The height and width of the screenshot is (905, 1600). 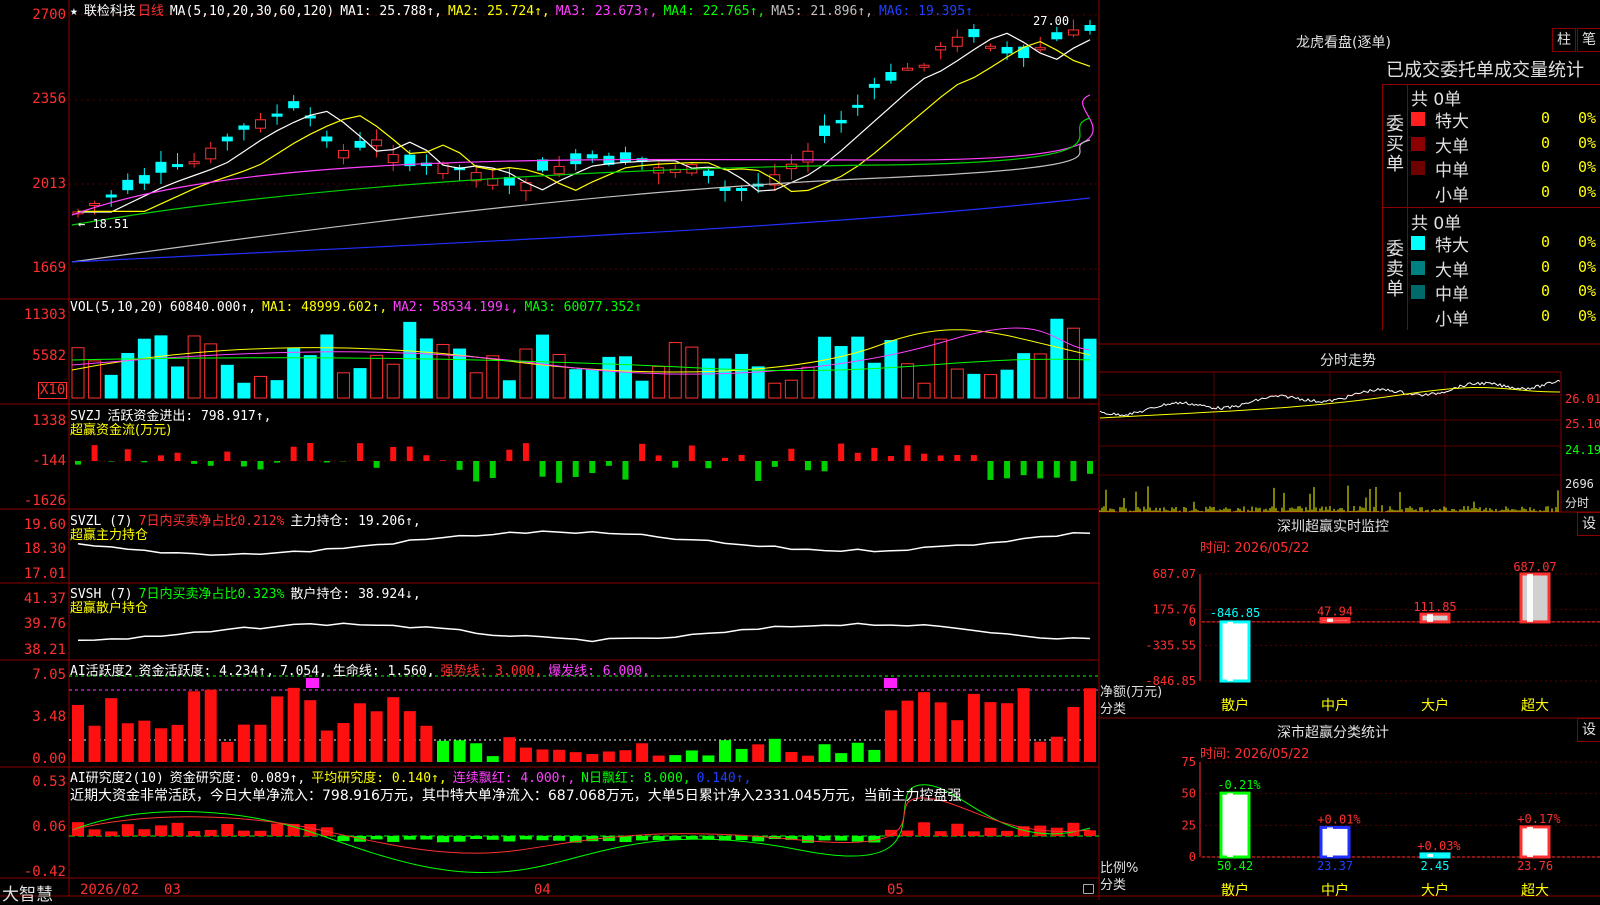 I want to click on sz-class-ytick-1: 50, so click(x=1189, y=794).